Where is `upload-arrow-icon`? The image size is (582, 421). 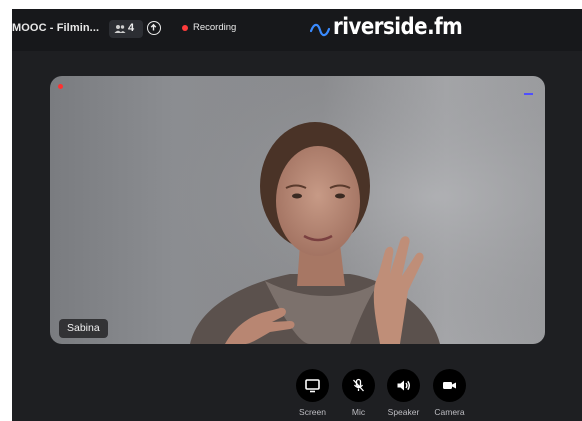 upload-arrow-icon is located at coordinates (153, 27).